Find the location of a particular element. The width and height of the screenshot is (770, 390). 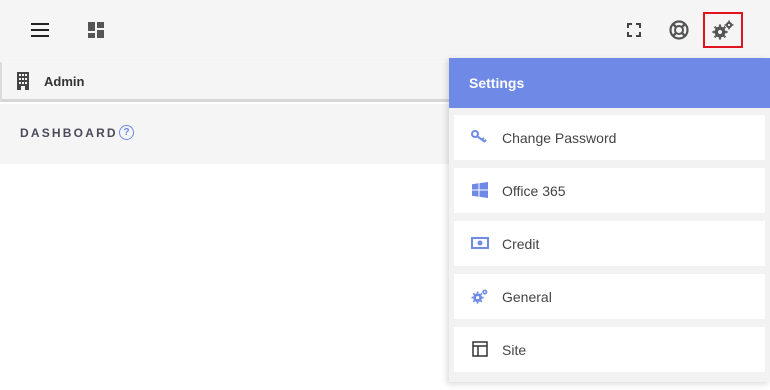

windows-icon is located at coordinates (480, 190).